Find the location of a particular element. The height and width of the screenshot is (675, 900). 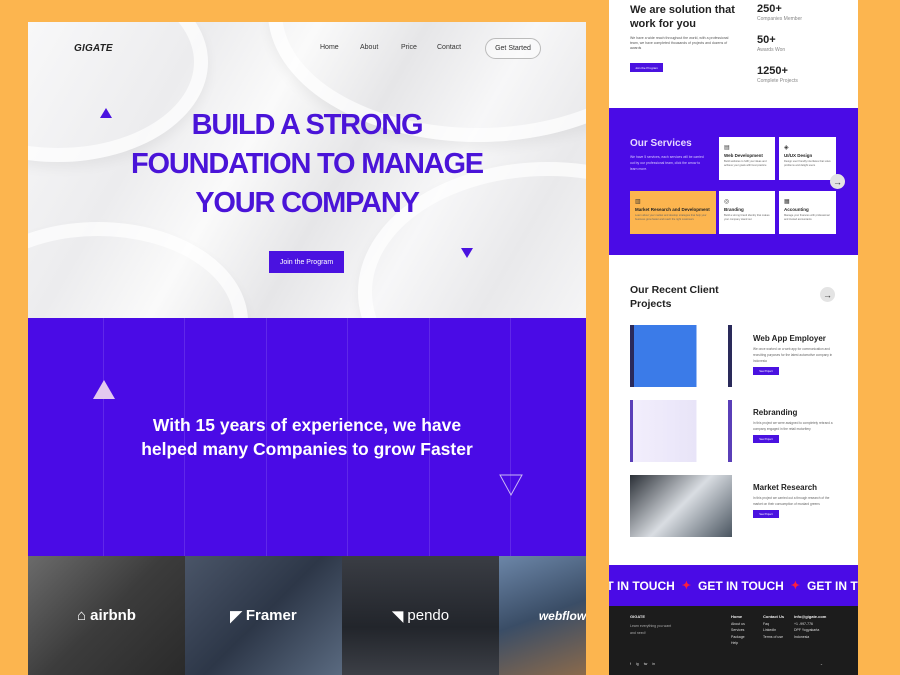

footer-logo: GIGATE is located at coordinates (637, 617).